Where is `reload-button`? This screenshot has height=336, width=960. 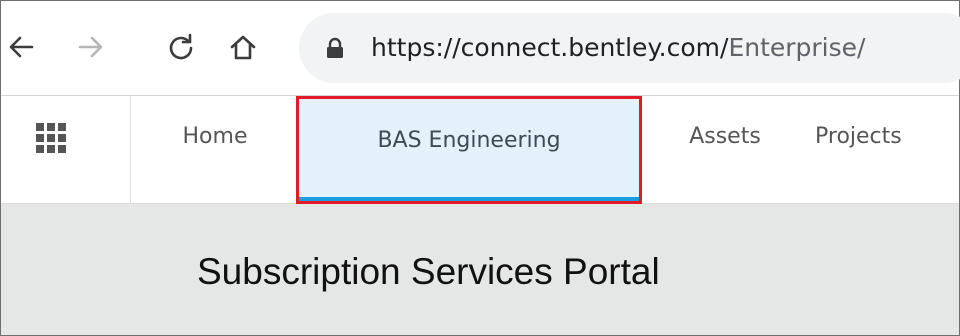
reload-button is located at coordinates (181, 47).